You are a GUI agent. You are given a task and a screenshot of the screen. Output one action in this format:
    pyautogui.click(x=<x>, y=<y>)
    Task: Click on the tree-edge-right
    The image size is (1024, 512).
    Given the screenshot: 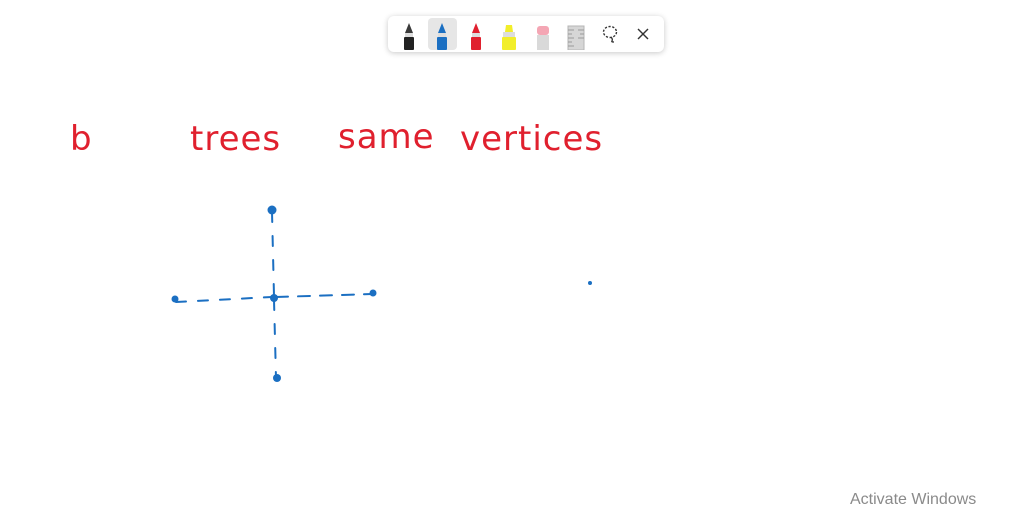 What is the action you would take?
    pyautogui.click(x=324, y=295)
    